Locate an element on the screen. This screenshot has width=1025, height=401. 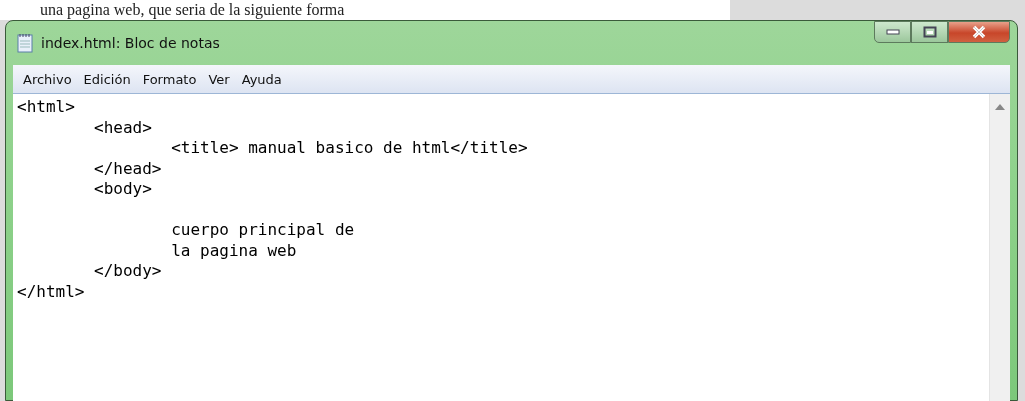
menu-item: Ver is located at coordinates (219, 79).